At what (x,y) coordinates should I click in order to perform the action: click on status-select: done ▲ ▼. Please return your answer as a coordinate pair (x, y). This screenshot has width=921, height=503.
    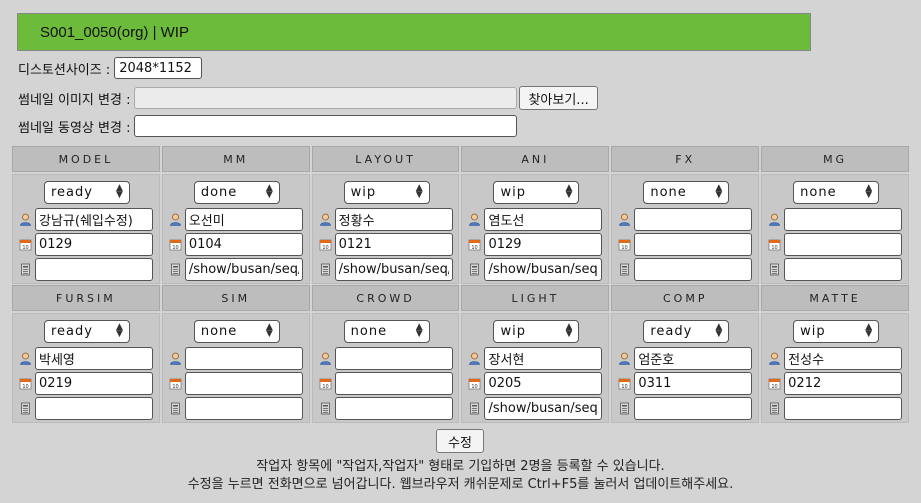
    Looking at the image, I should click on (236, 192).